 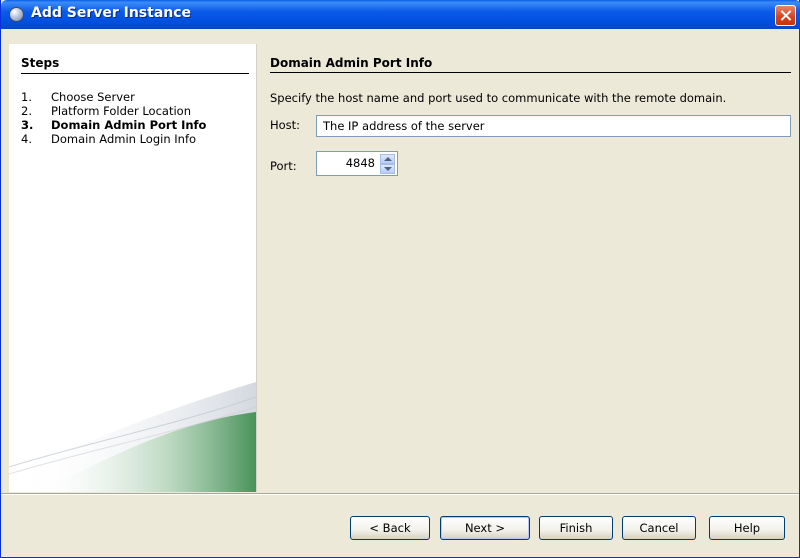 I want to click on step-number: 1., so click(x=26, y=97).